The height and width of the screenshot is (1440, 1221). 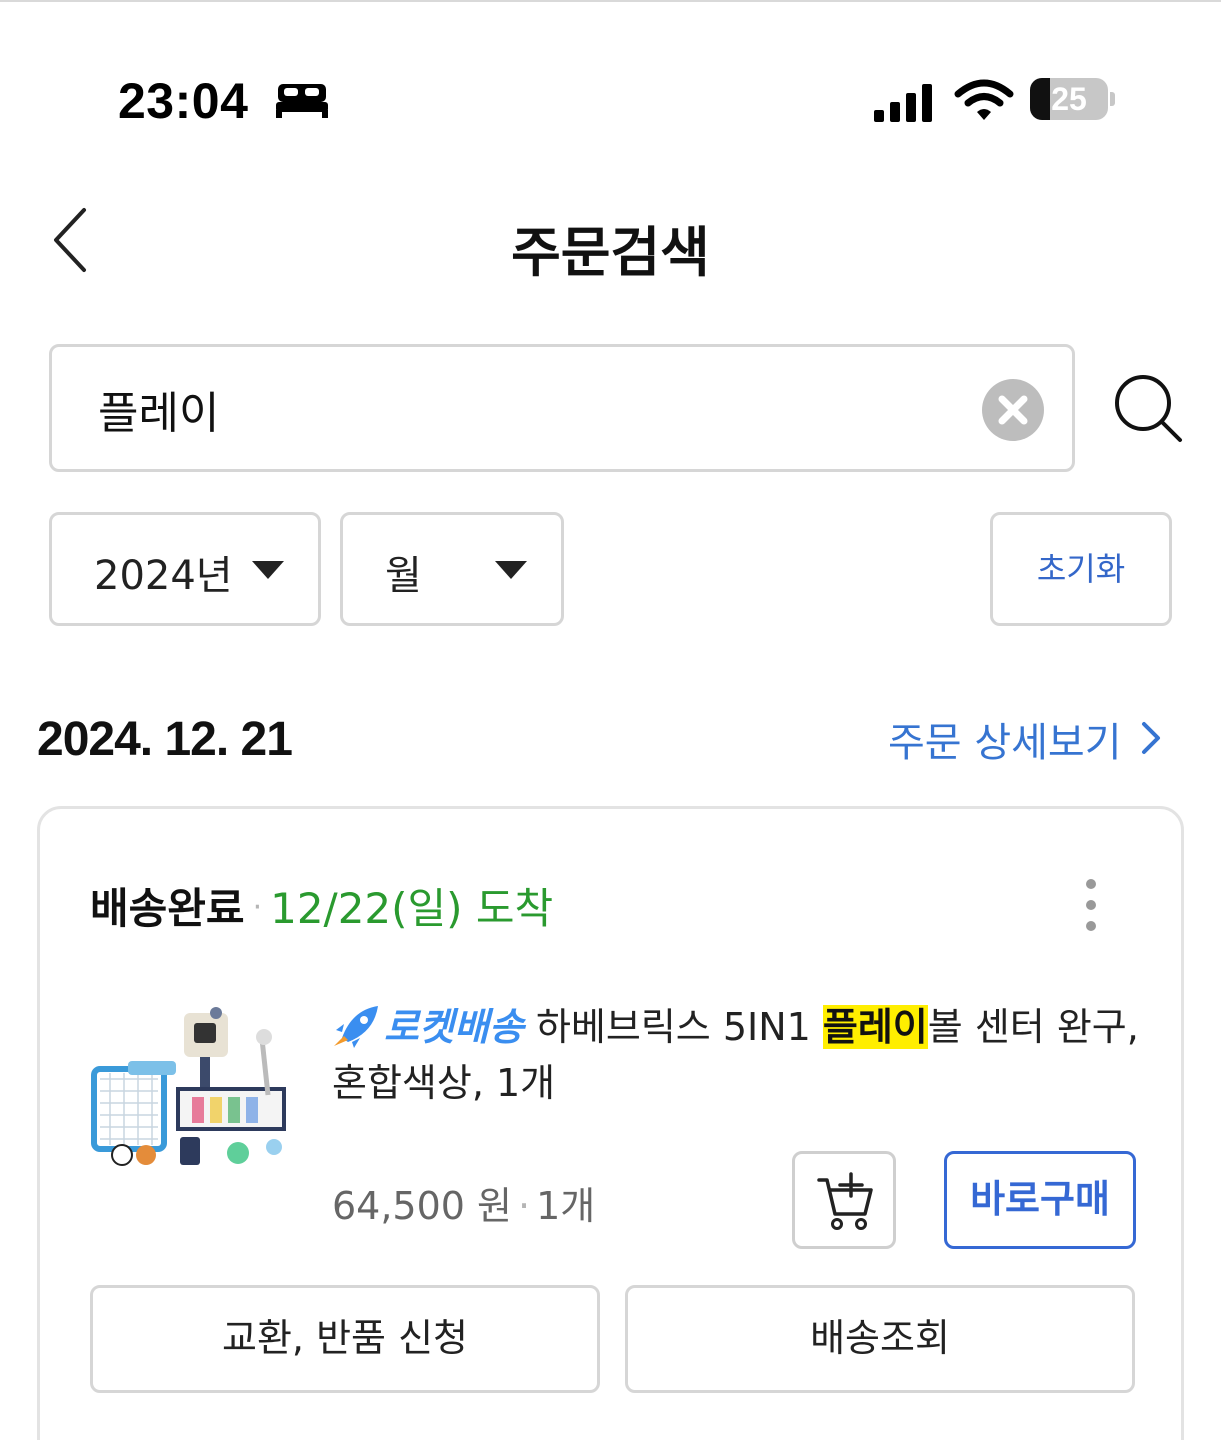 I want to click on month-select: 월, so click(x=452, y=569).